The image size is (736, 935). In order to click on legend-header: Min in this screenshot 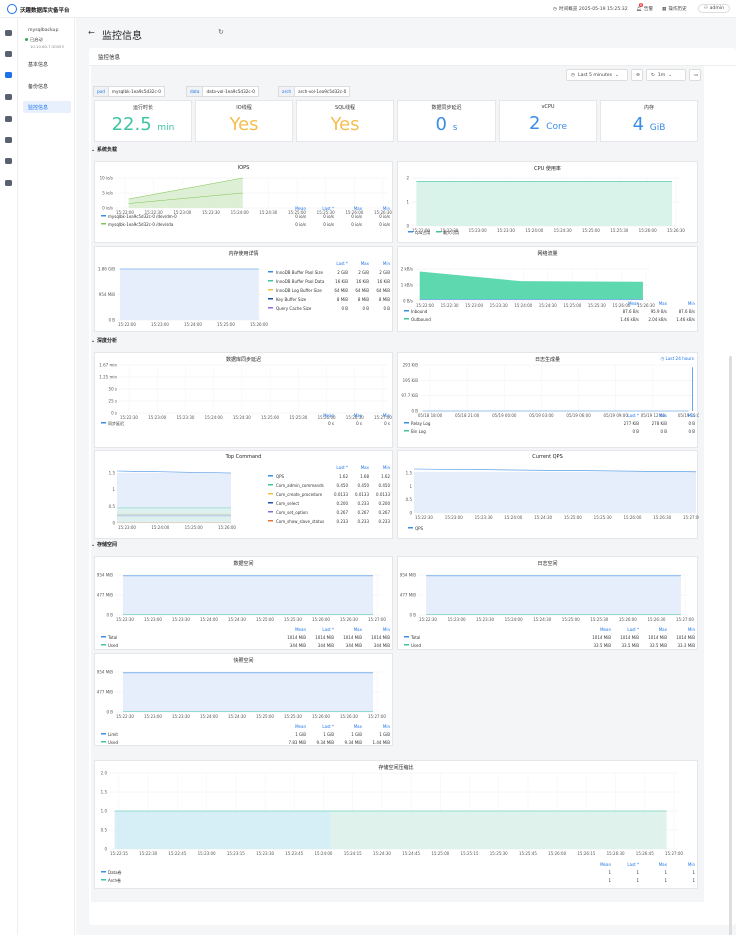, I will do `click(387, 629)`.